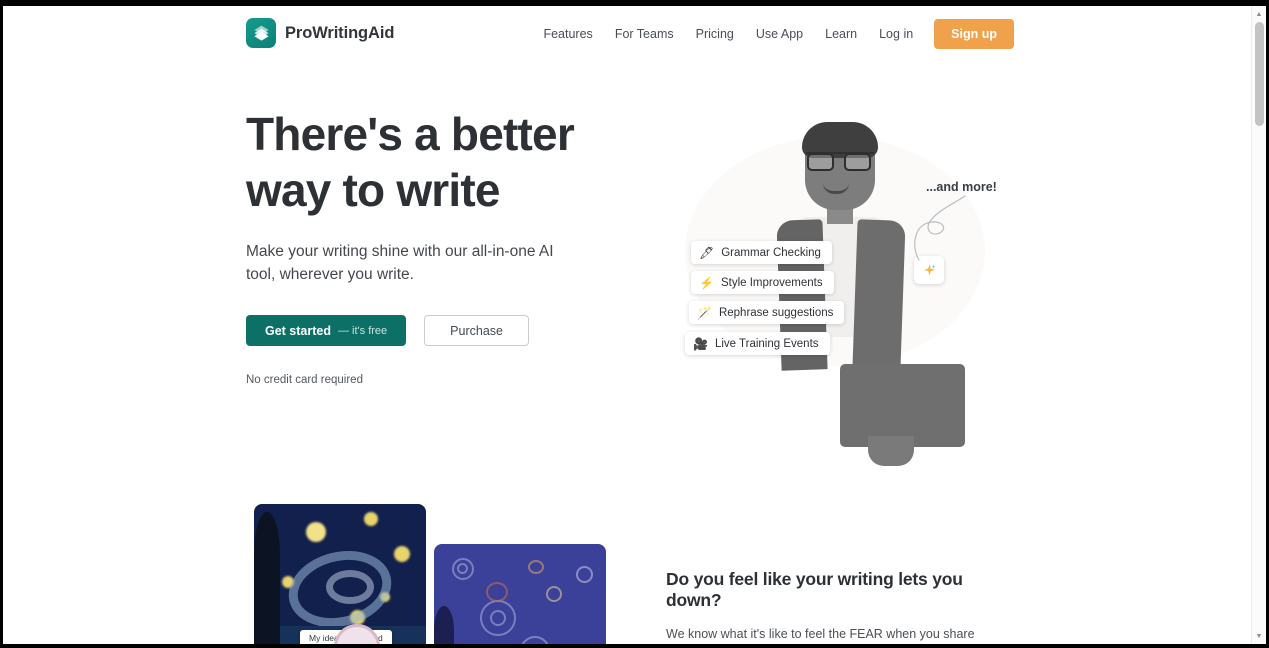  I want to click on nav-item-for-teams: For Teams, so click(644, 34).